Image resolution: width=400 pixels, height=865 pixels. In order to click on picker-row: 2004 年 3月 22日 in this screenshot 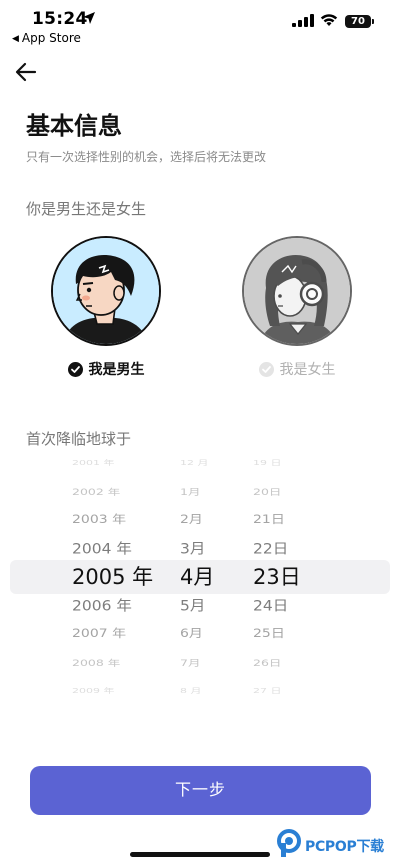, I will do `click(200, 548)`.